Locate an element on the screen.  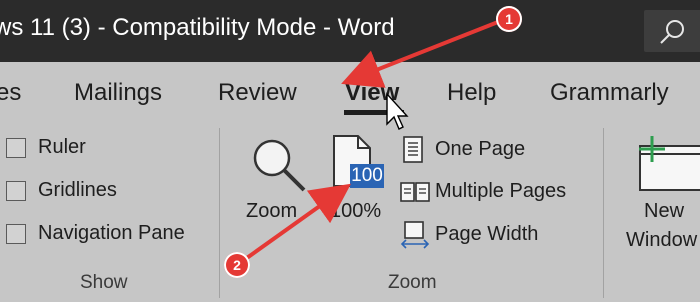
window-title: ws 11 (3) - Compatibility Mode - Word is located at coordinates (197, 27).